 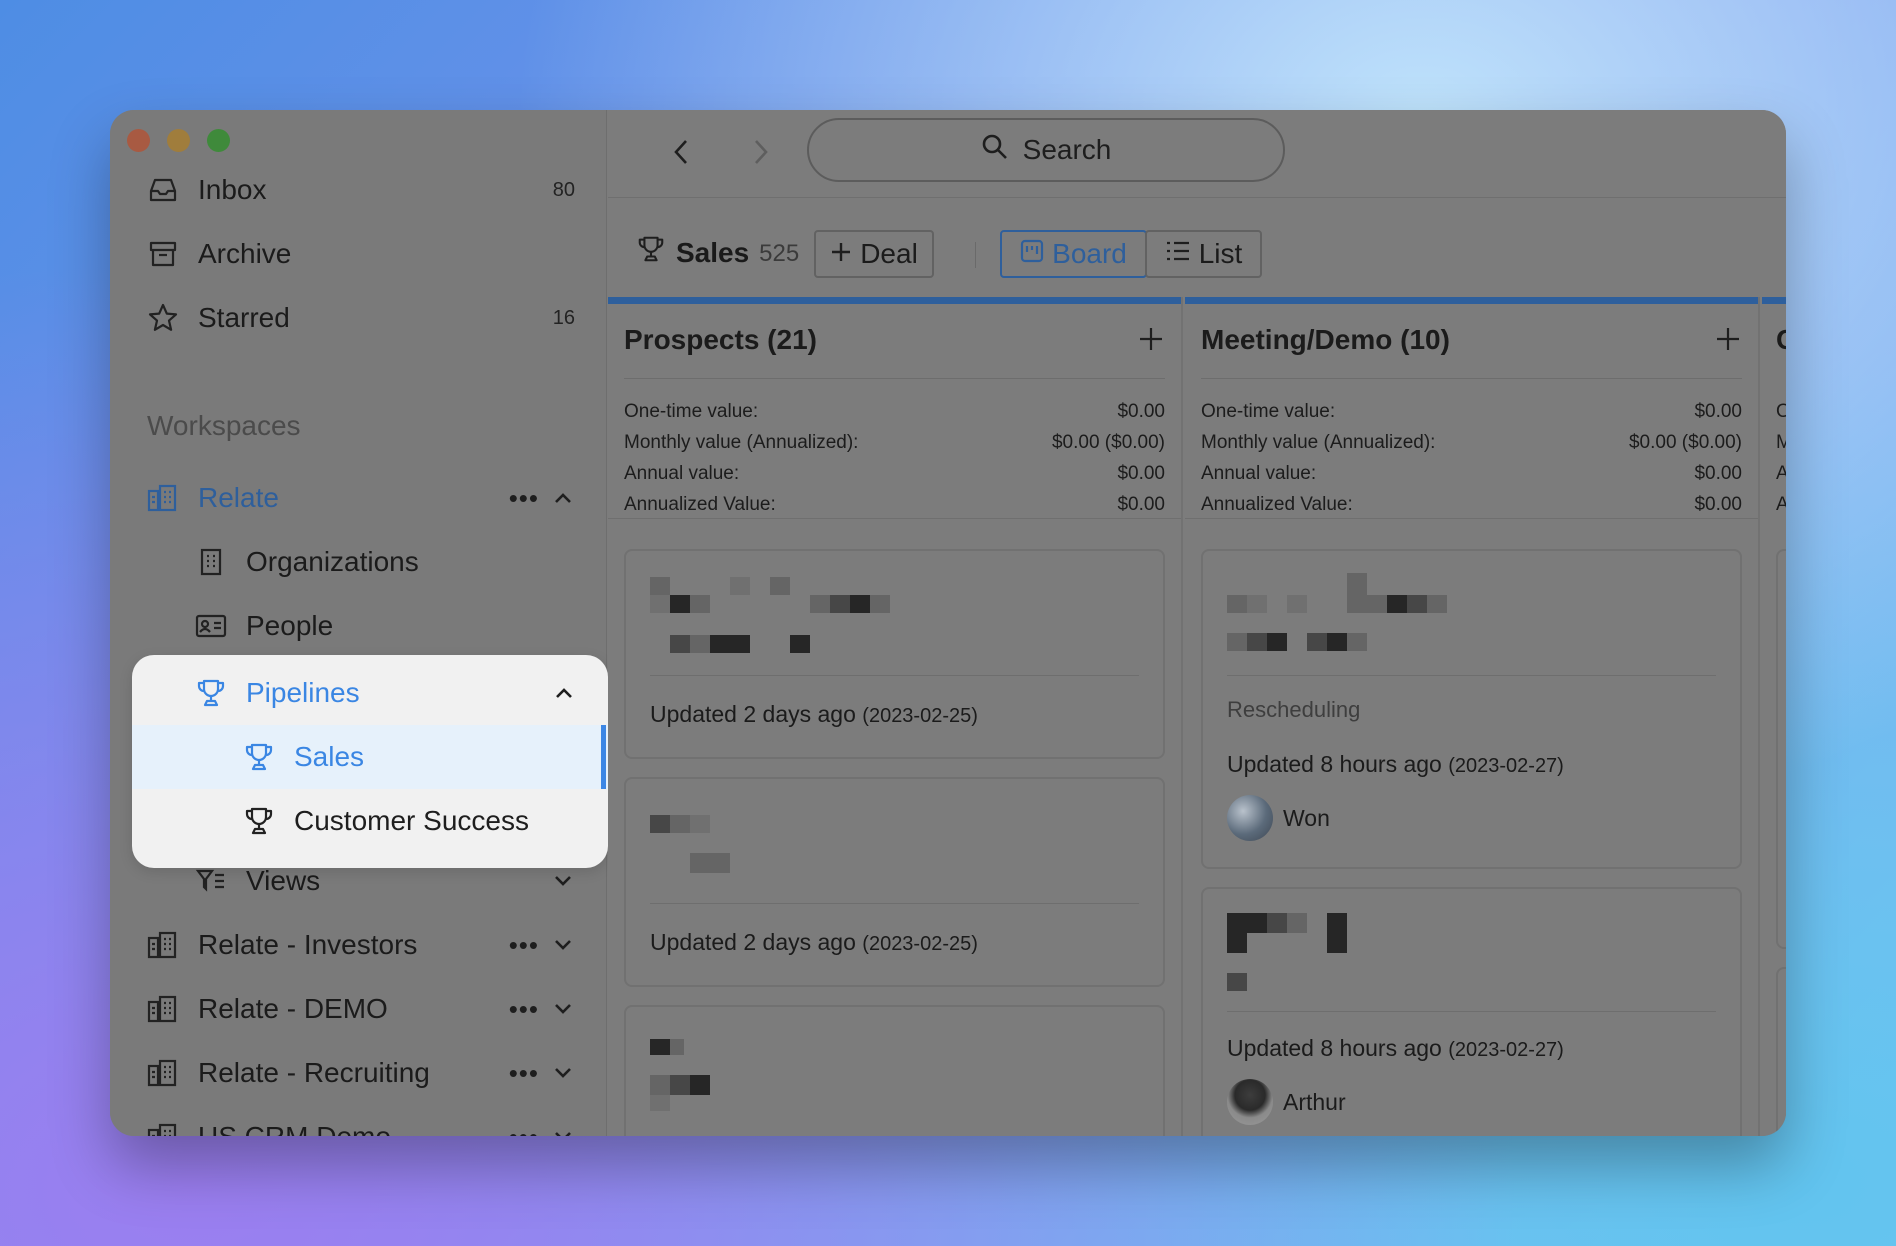 I want to click on sidebar-item-archive: Archive, so click(x=358, y=254).